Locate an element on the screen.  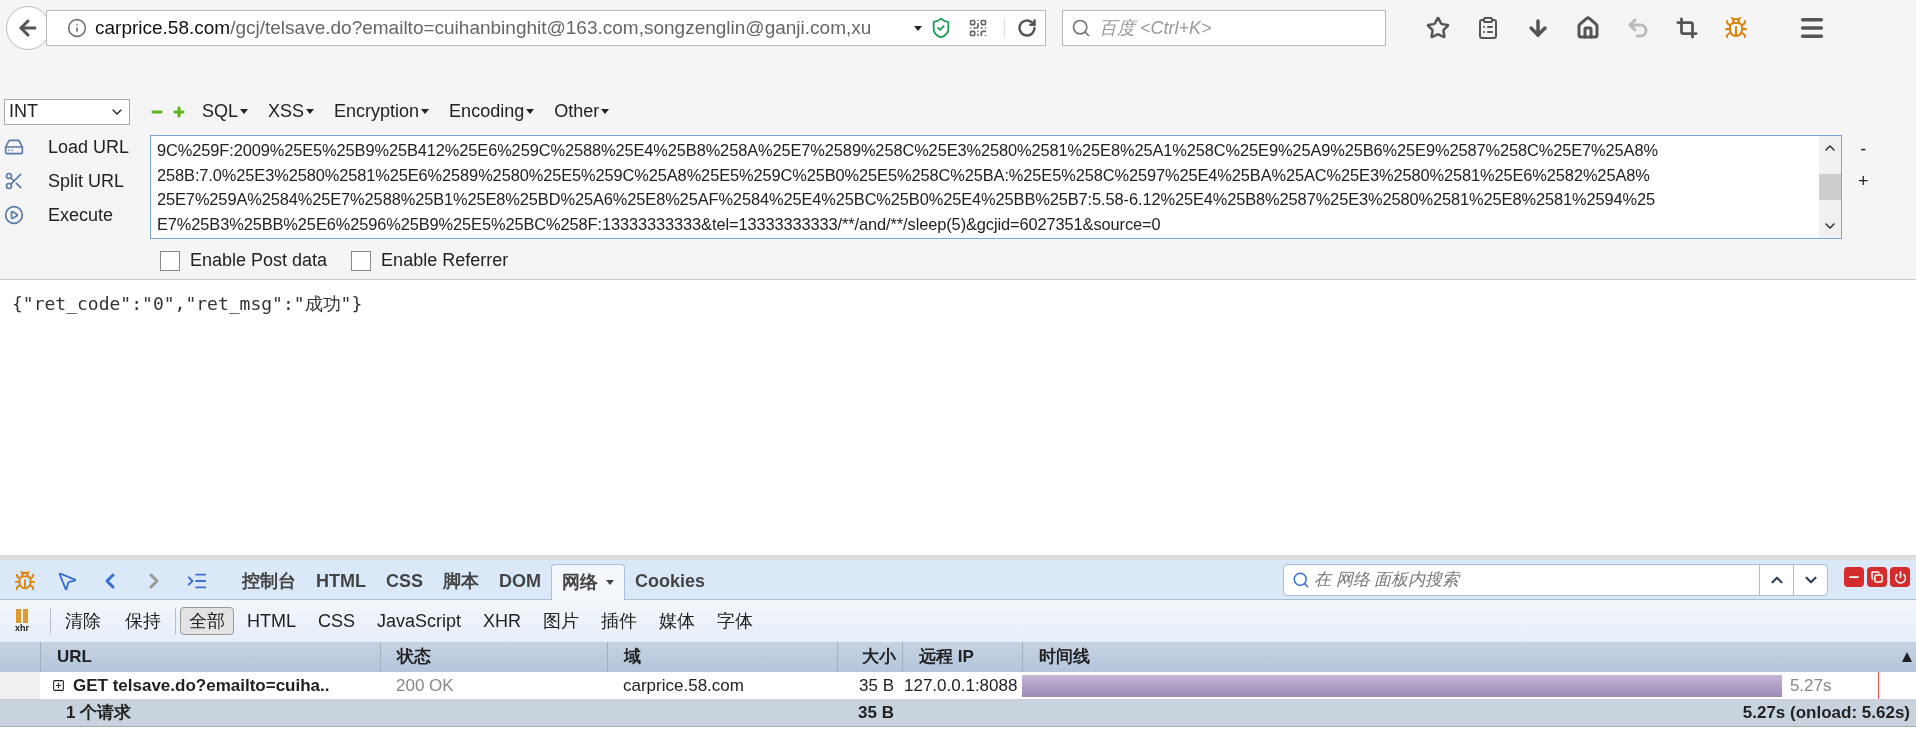
search-input: 百度 <Ctrl+K> is located at coordinates (1238, 28).